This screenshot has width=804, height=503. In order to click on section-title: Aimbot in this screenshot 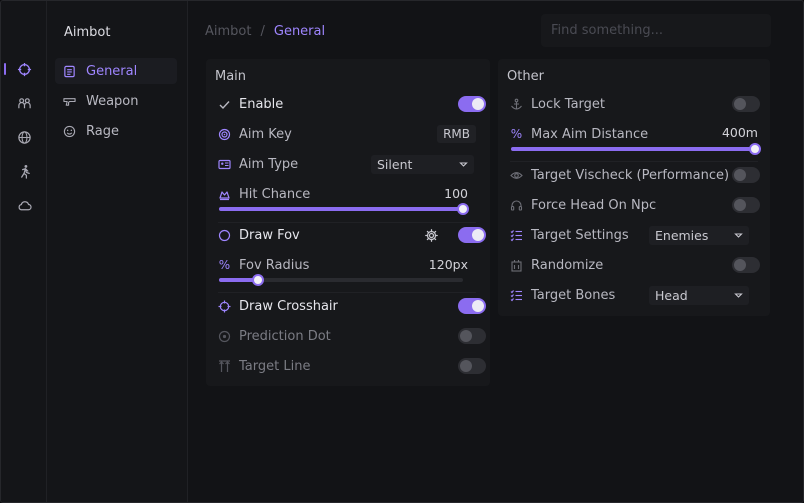, I will do `click(87, 32)`.